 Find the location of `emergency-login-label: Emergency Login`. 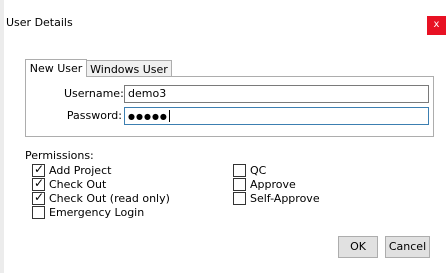

emergency-login-label: Emergency Login is located at coordinates (97, 212).